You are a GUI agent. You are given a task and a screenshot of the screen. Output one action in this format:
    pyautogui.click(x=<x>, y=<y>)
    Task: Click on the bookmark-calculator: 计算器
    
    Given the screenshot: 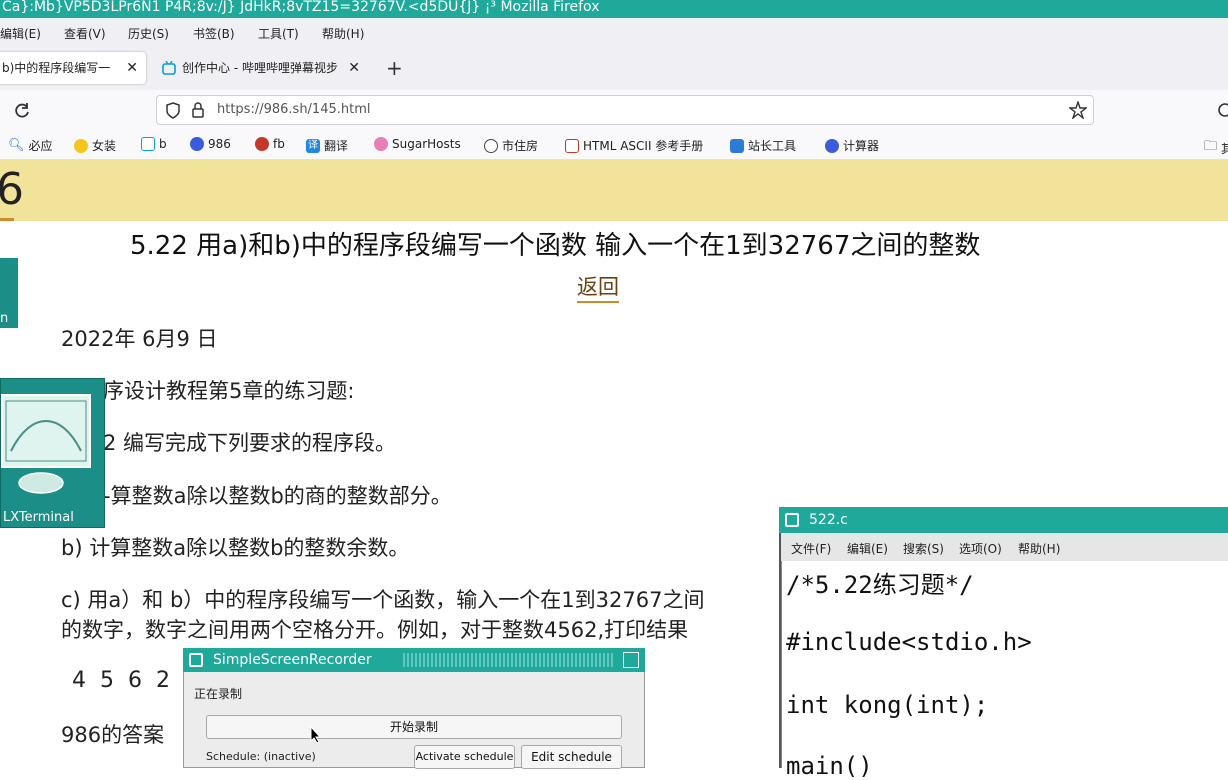 What is the action you would take?
    pyautogui.click(x=852, y=145)
    